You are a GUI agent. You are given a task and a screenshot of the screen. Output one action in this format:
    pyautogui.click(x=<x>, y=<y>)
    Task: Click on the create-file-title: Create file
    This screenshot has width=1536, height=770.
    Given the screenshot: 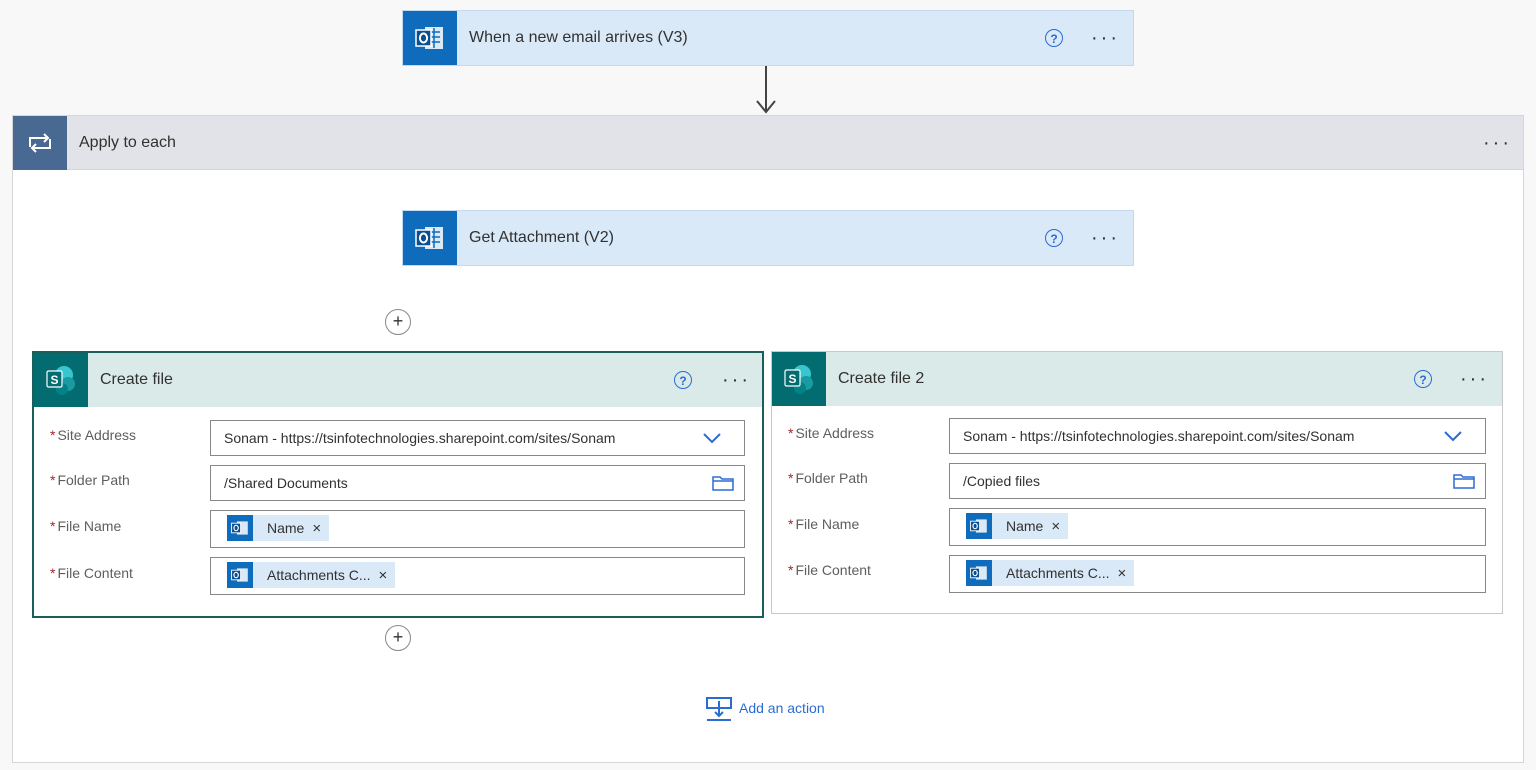 What is the action you would take?
    pyautogui.click(x=136, y=379)
    